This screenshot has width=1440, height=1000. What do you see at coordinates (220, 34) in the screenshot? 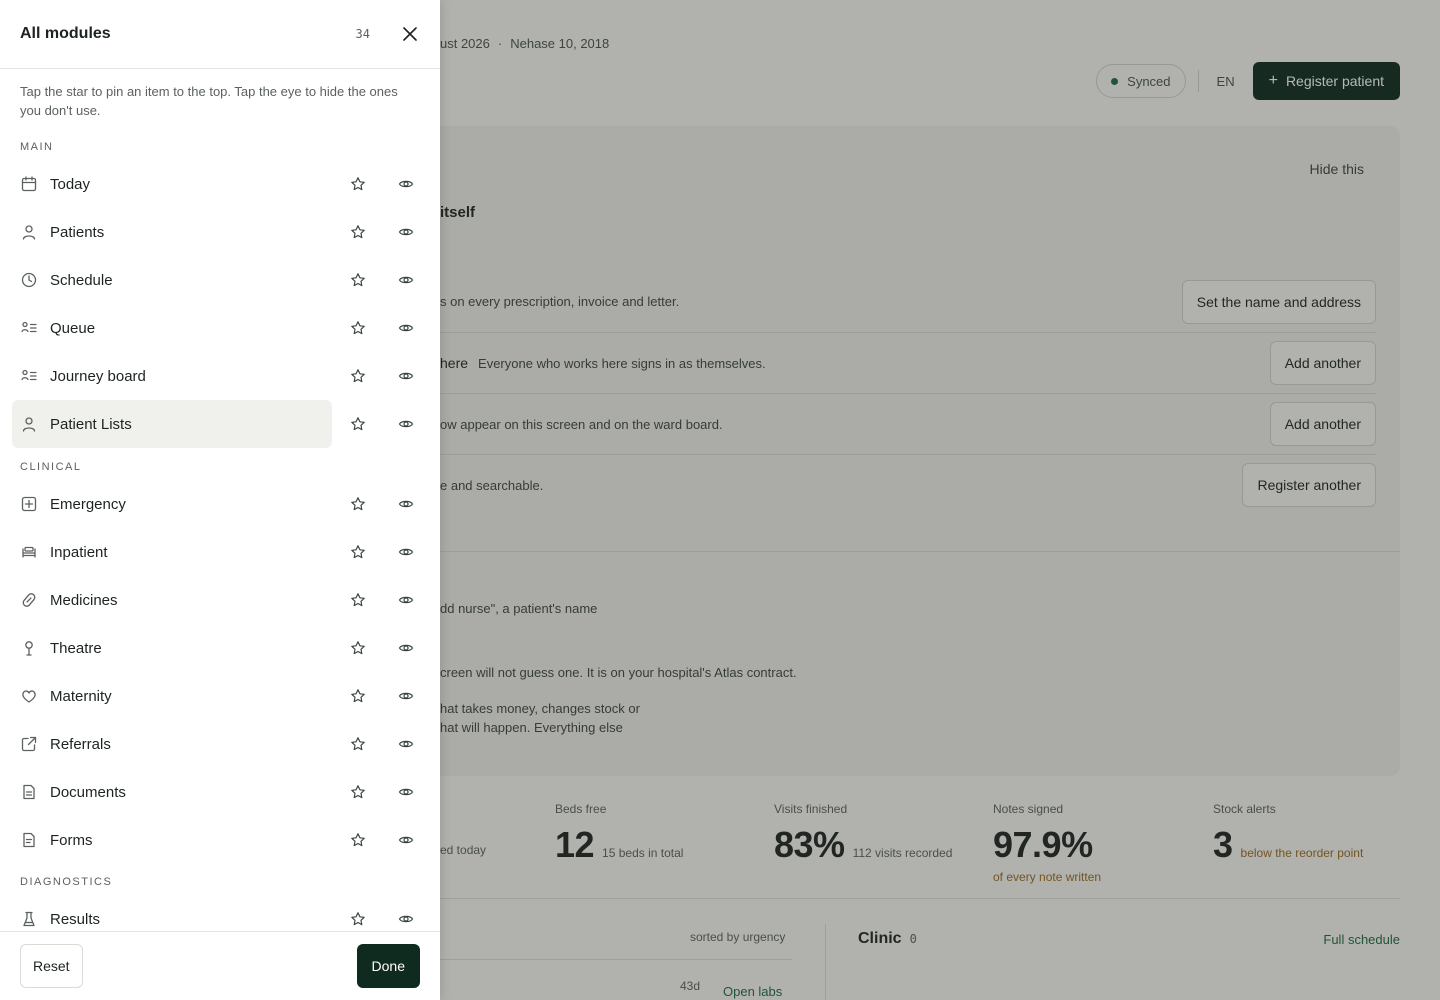
I see `drawer-header: All modules 34` at bounding box center [220, 34].